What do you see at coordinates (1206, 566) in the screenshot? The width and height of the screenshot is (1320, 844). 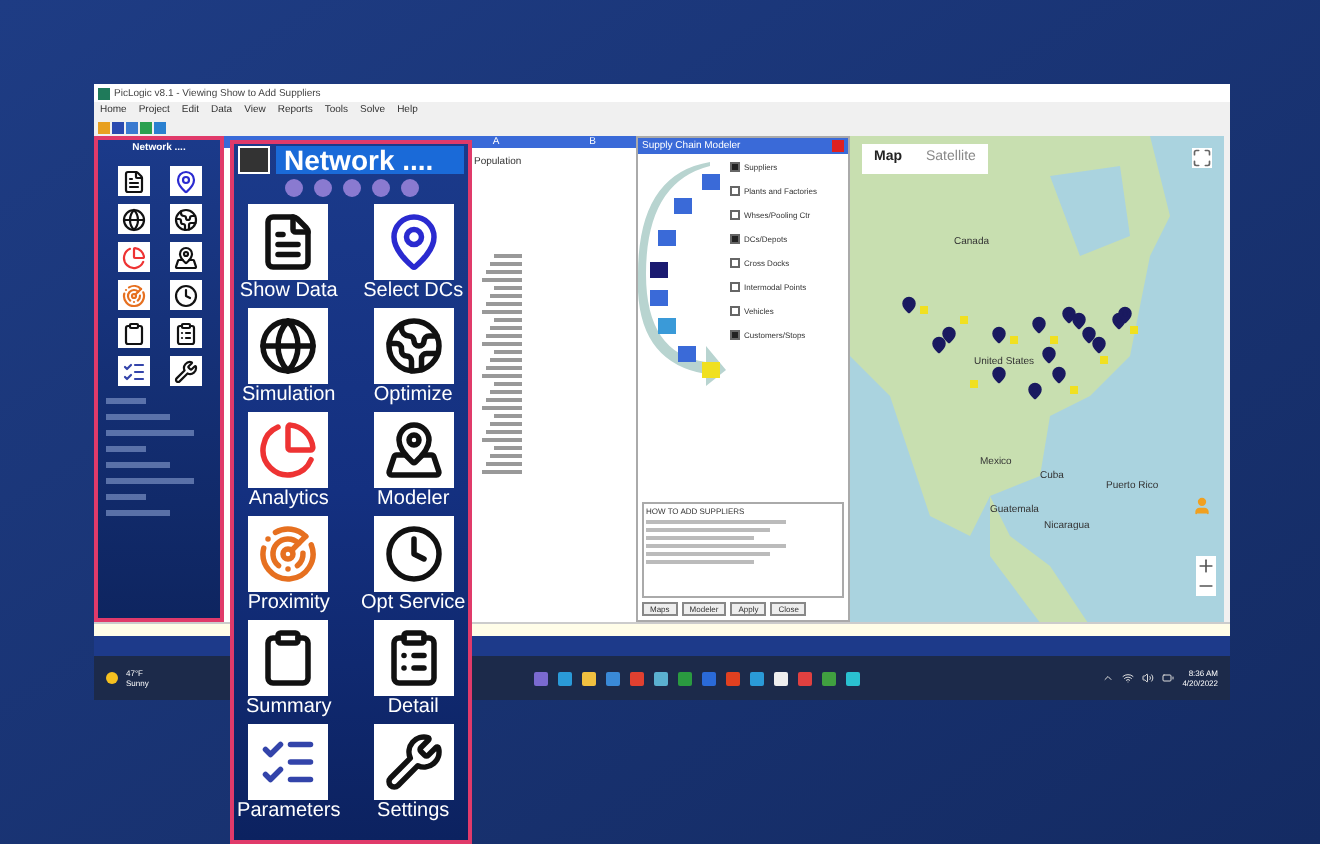 I see `zoom-in-icon` at bounding box center [1206, 566].